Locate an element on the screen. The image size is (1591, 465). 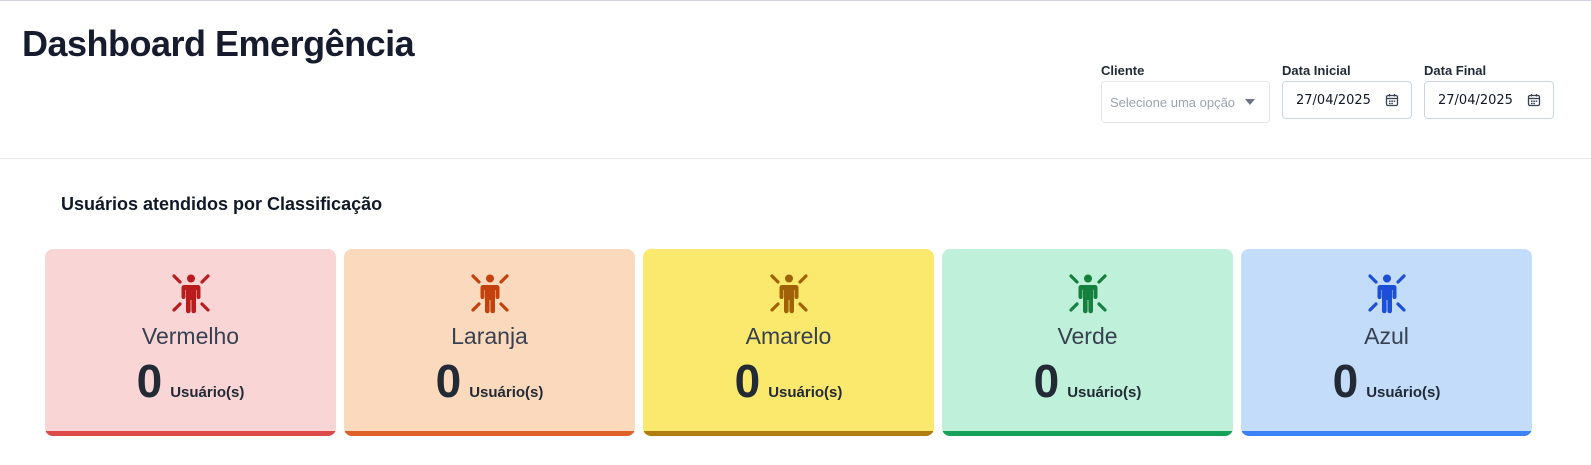
data-final-filter: Data Final 27/04/2025 is located at coordinates (1489, 93).